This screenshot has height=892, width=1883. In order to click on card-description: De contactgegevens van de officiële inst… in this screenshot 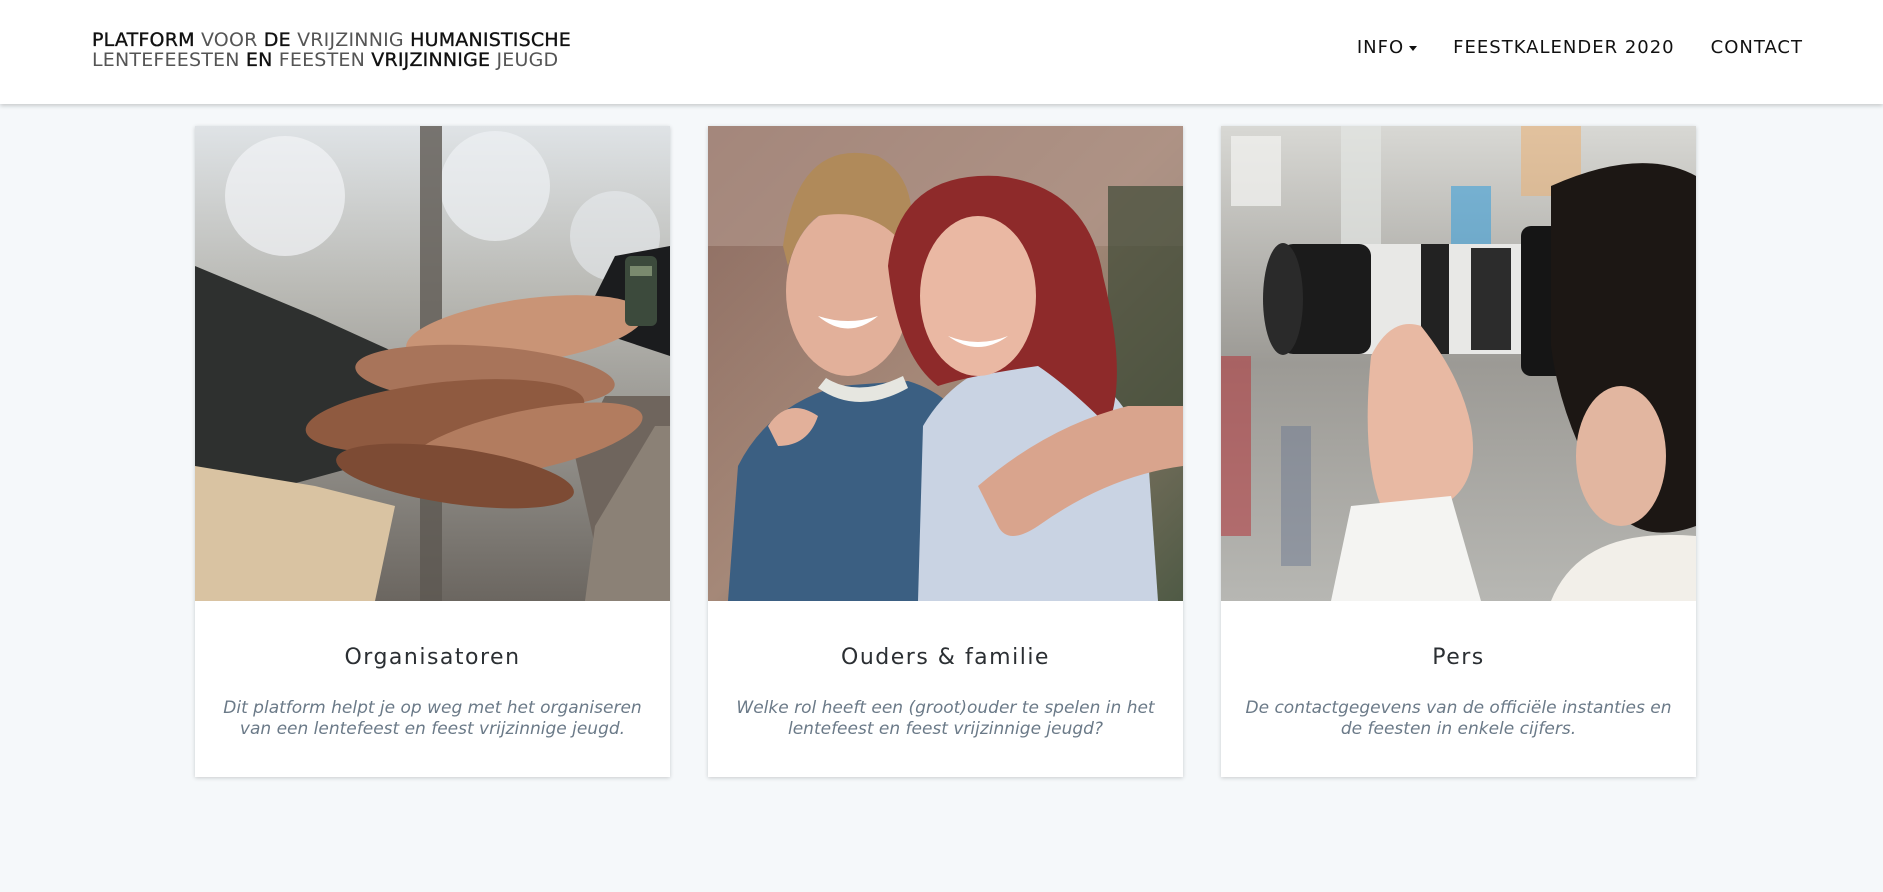, I will do `click(1458, 718)`.